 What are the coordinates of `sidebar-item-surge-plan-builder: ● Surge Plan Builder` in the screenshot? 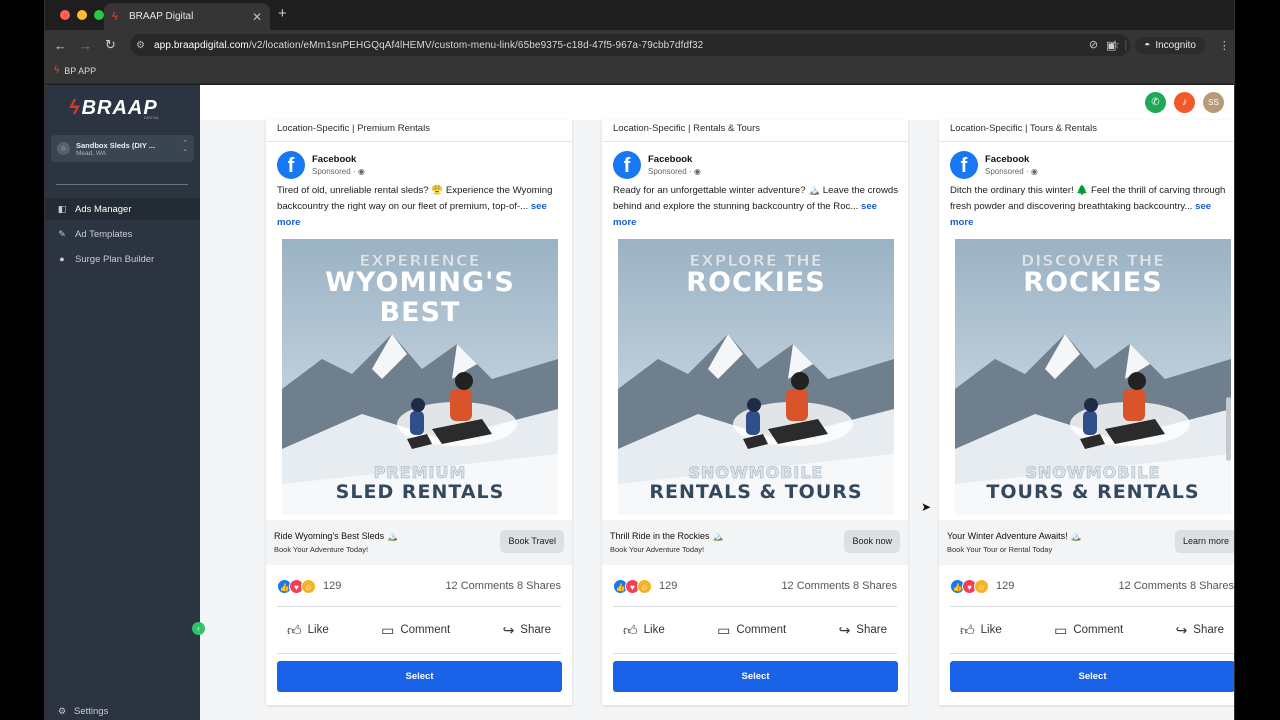 It's located at (122, 259).